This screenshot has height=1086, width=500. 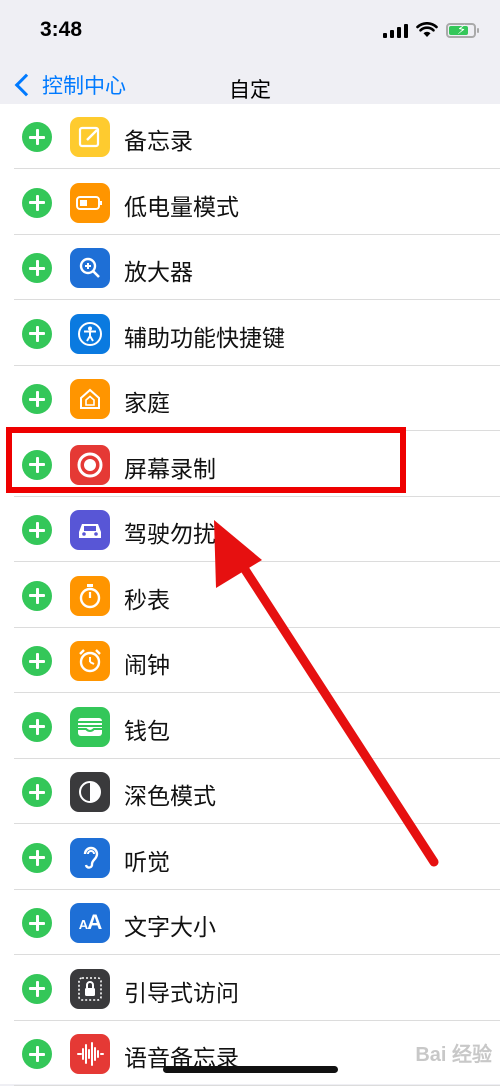 I want to click on annotation-arrow-icon, so click(x=326, y=693).